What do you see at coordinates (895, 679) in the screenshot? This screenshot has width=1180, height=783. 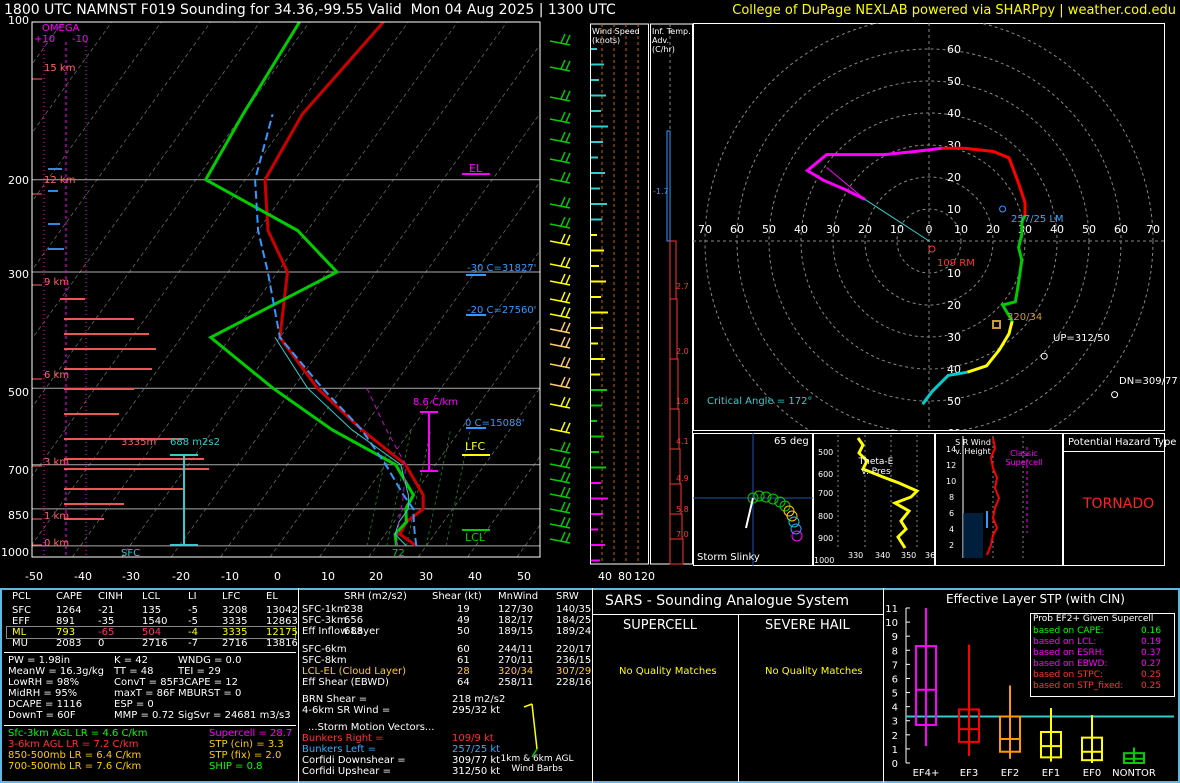 I see `stp-ytick: 6` at bounding box center [895, 679].